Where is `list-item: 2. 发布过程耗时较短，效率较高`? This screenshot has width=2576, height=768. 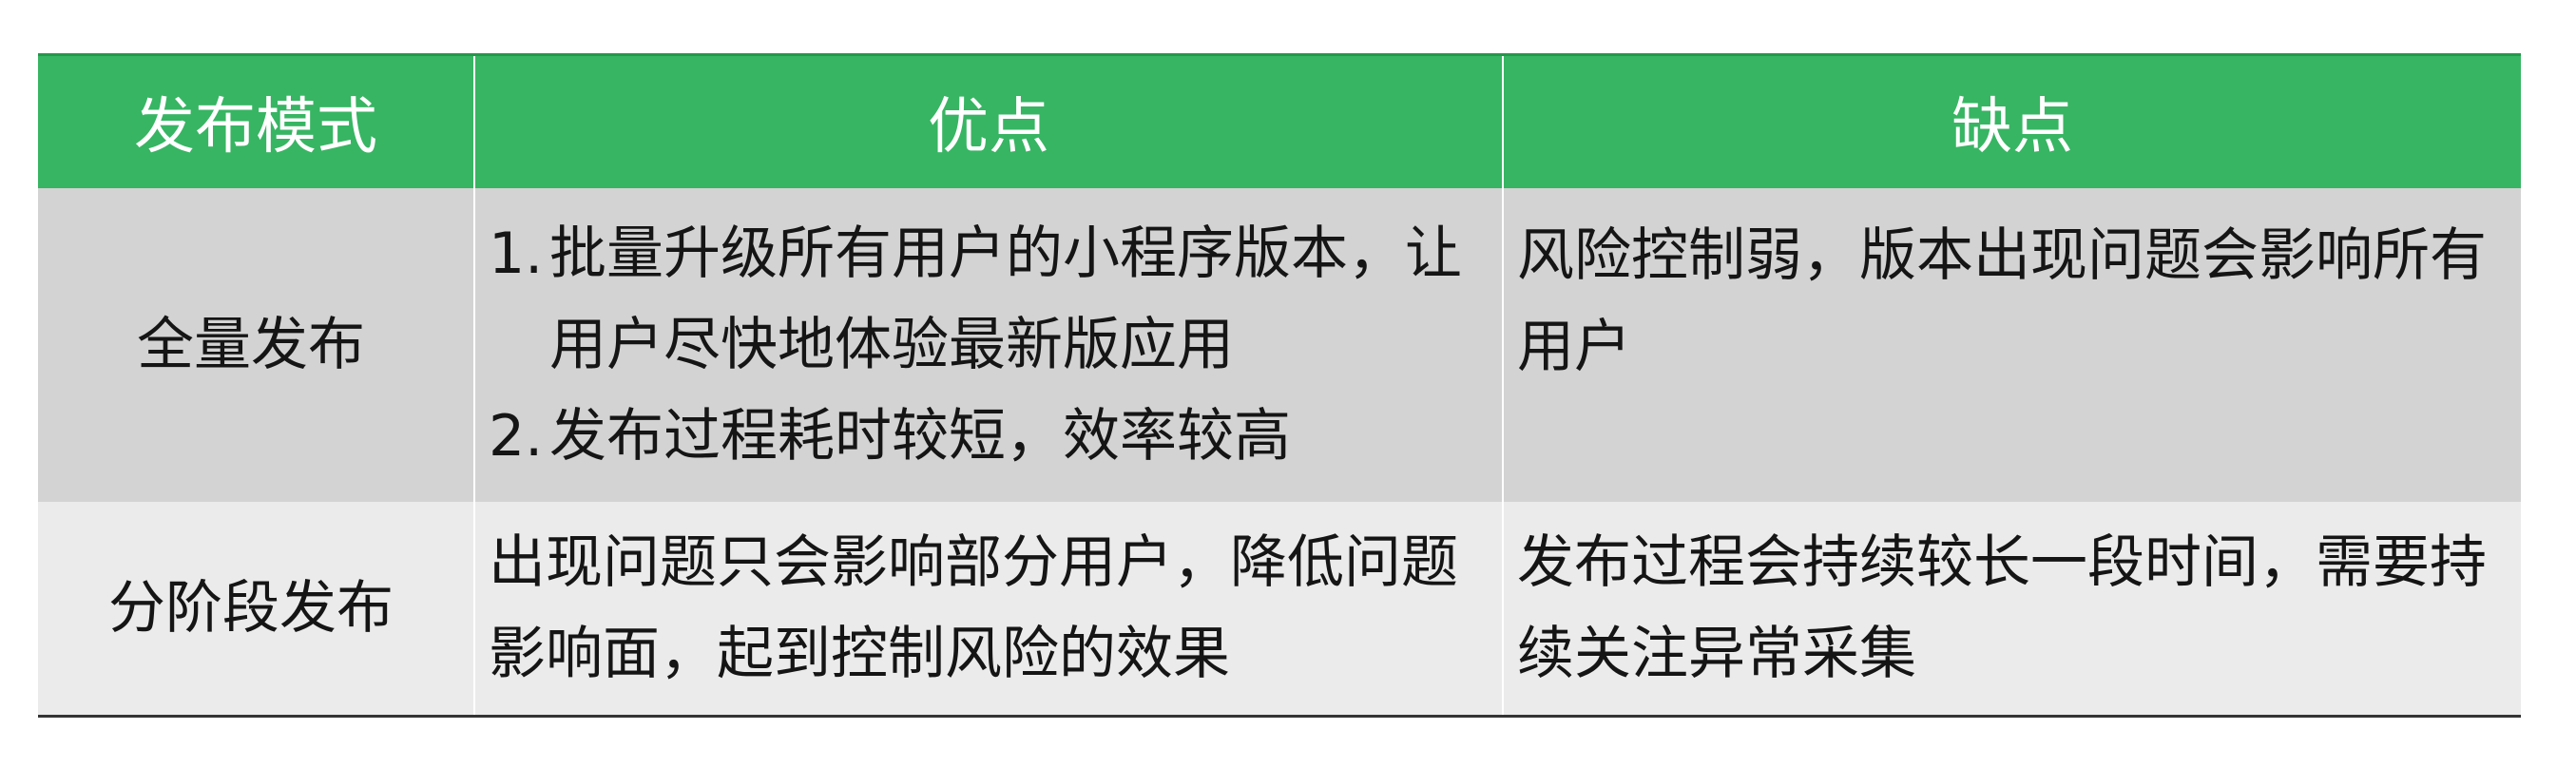 list-item: 2. 发布过程耗时较短，效率较高 is located at coordinates (984, 436).